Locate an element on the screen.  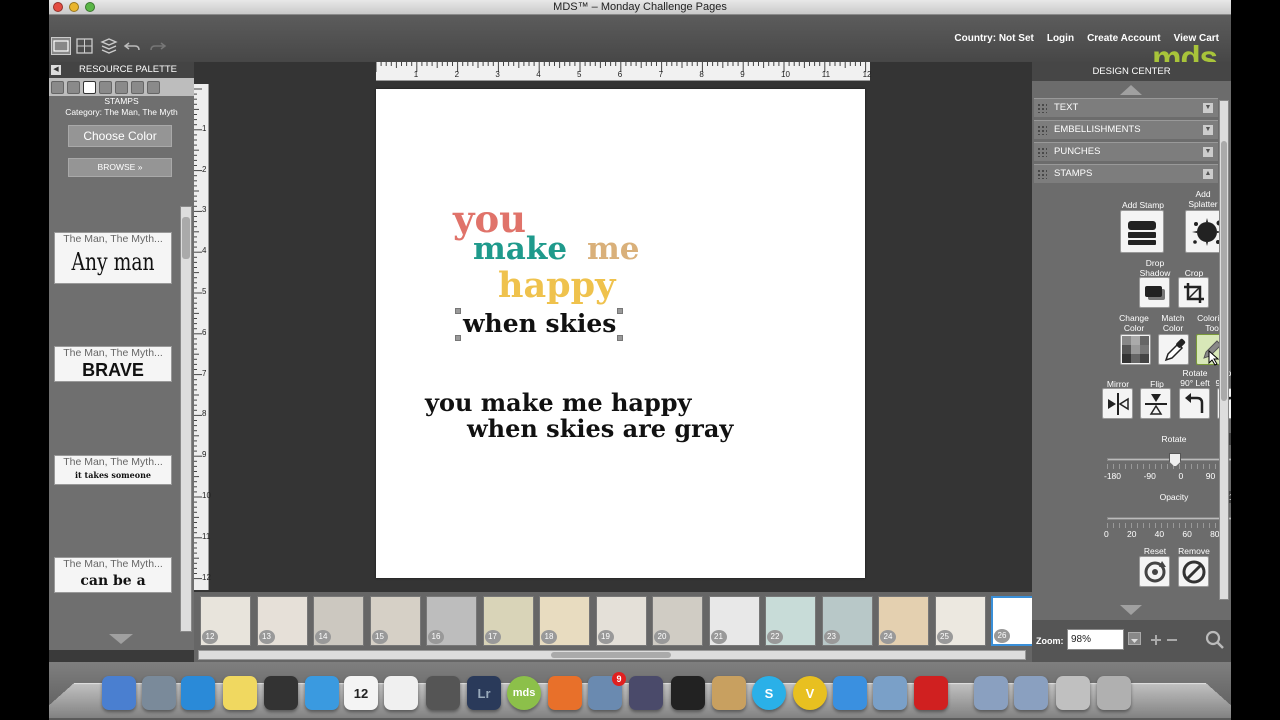
thumbnail-scrollbar is located at coordinates (612, 655).